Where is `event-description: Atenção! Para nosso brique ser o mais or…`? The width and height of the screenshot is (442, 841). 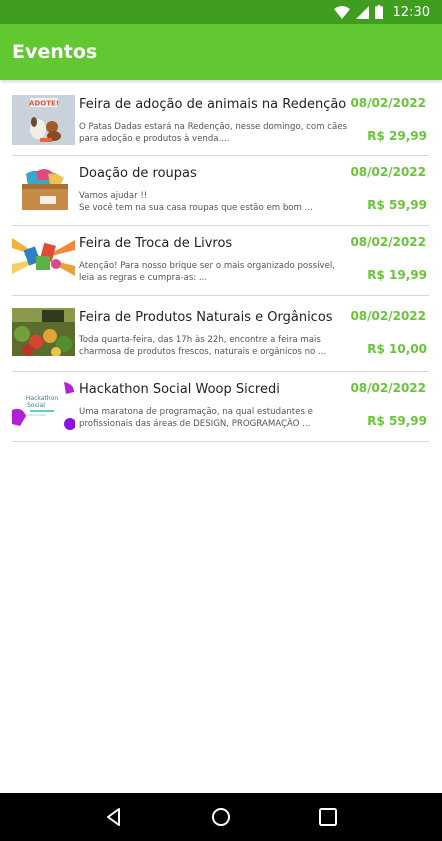 event-description: Atenção! Para nosso brique ser o mais or… is located at coordinates (219, 272).